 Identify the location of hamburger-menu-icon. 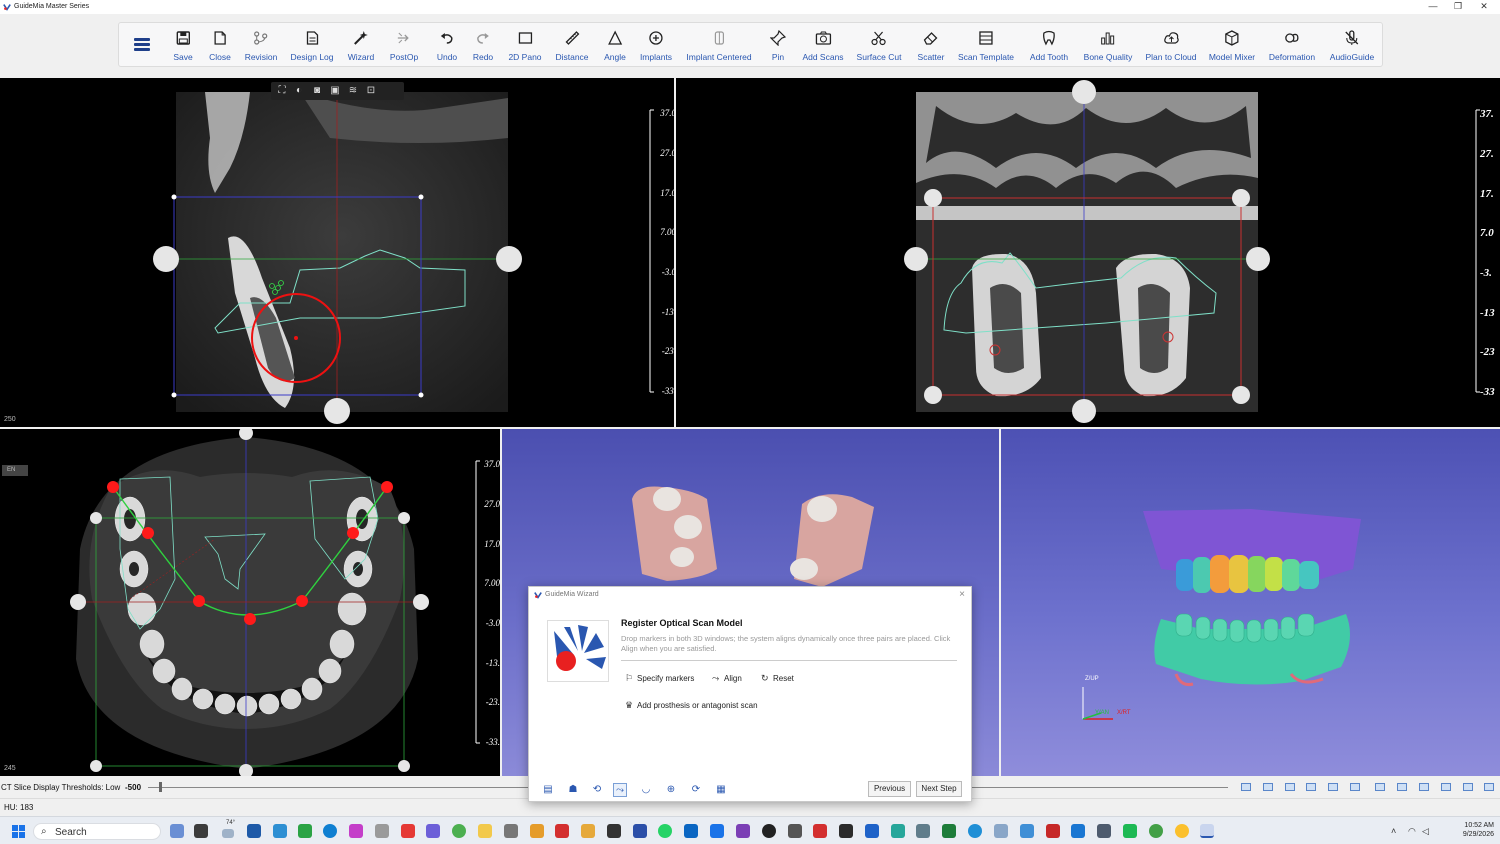
(142, 45).